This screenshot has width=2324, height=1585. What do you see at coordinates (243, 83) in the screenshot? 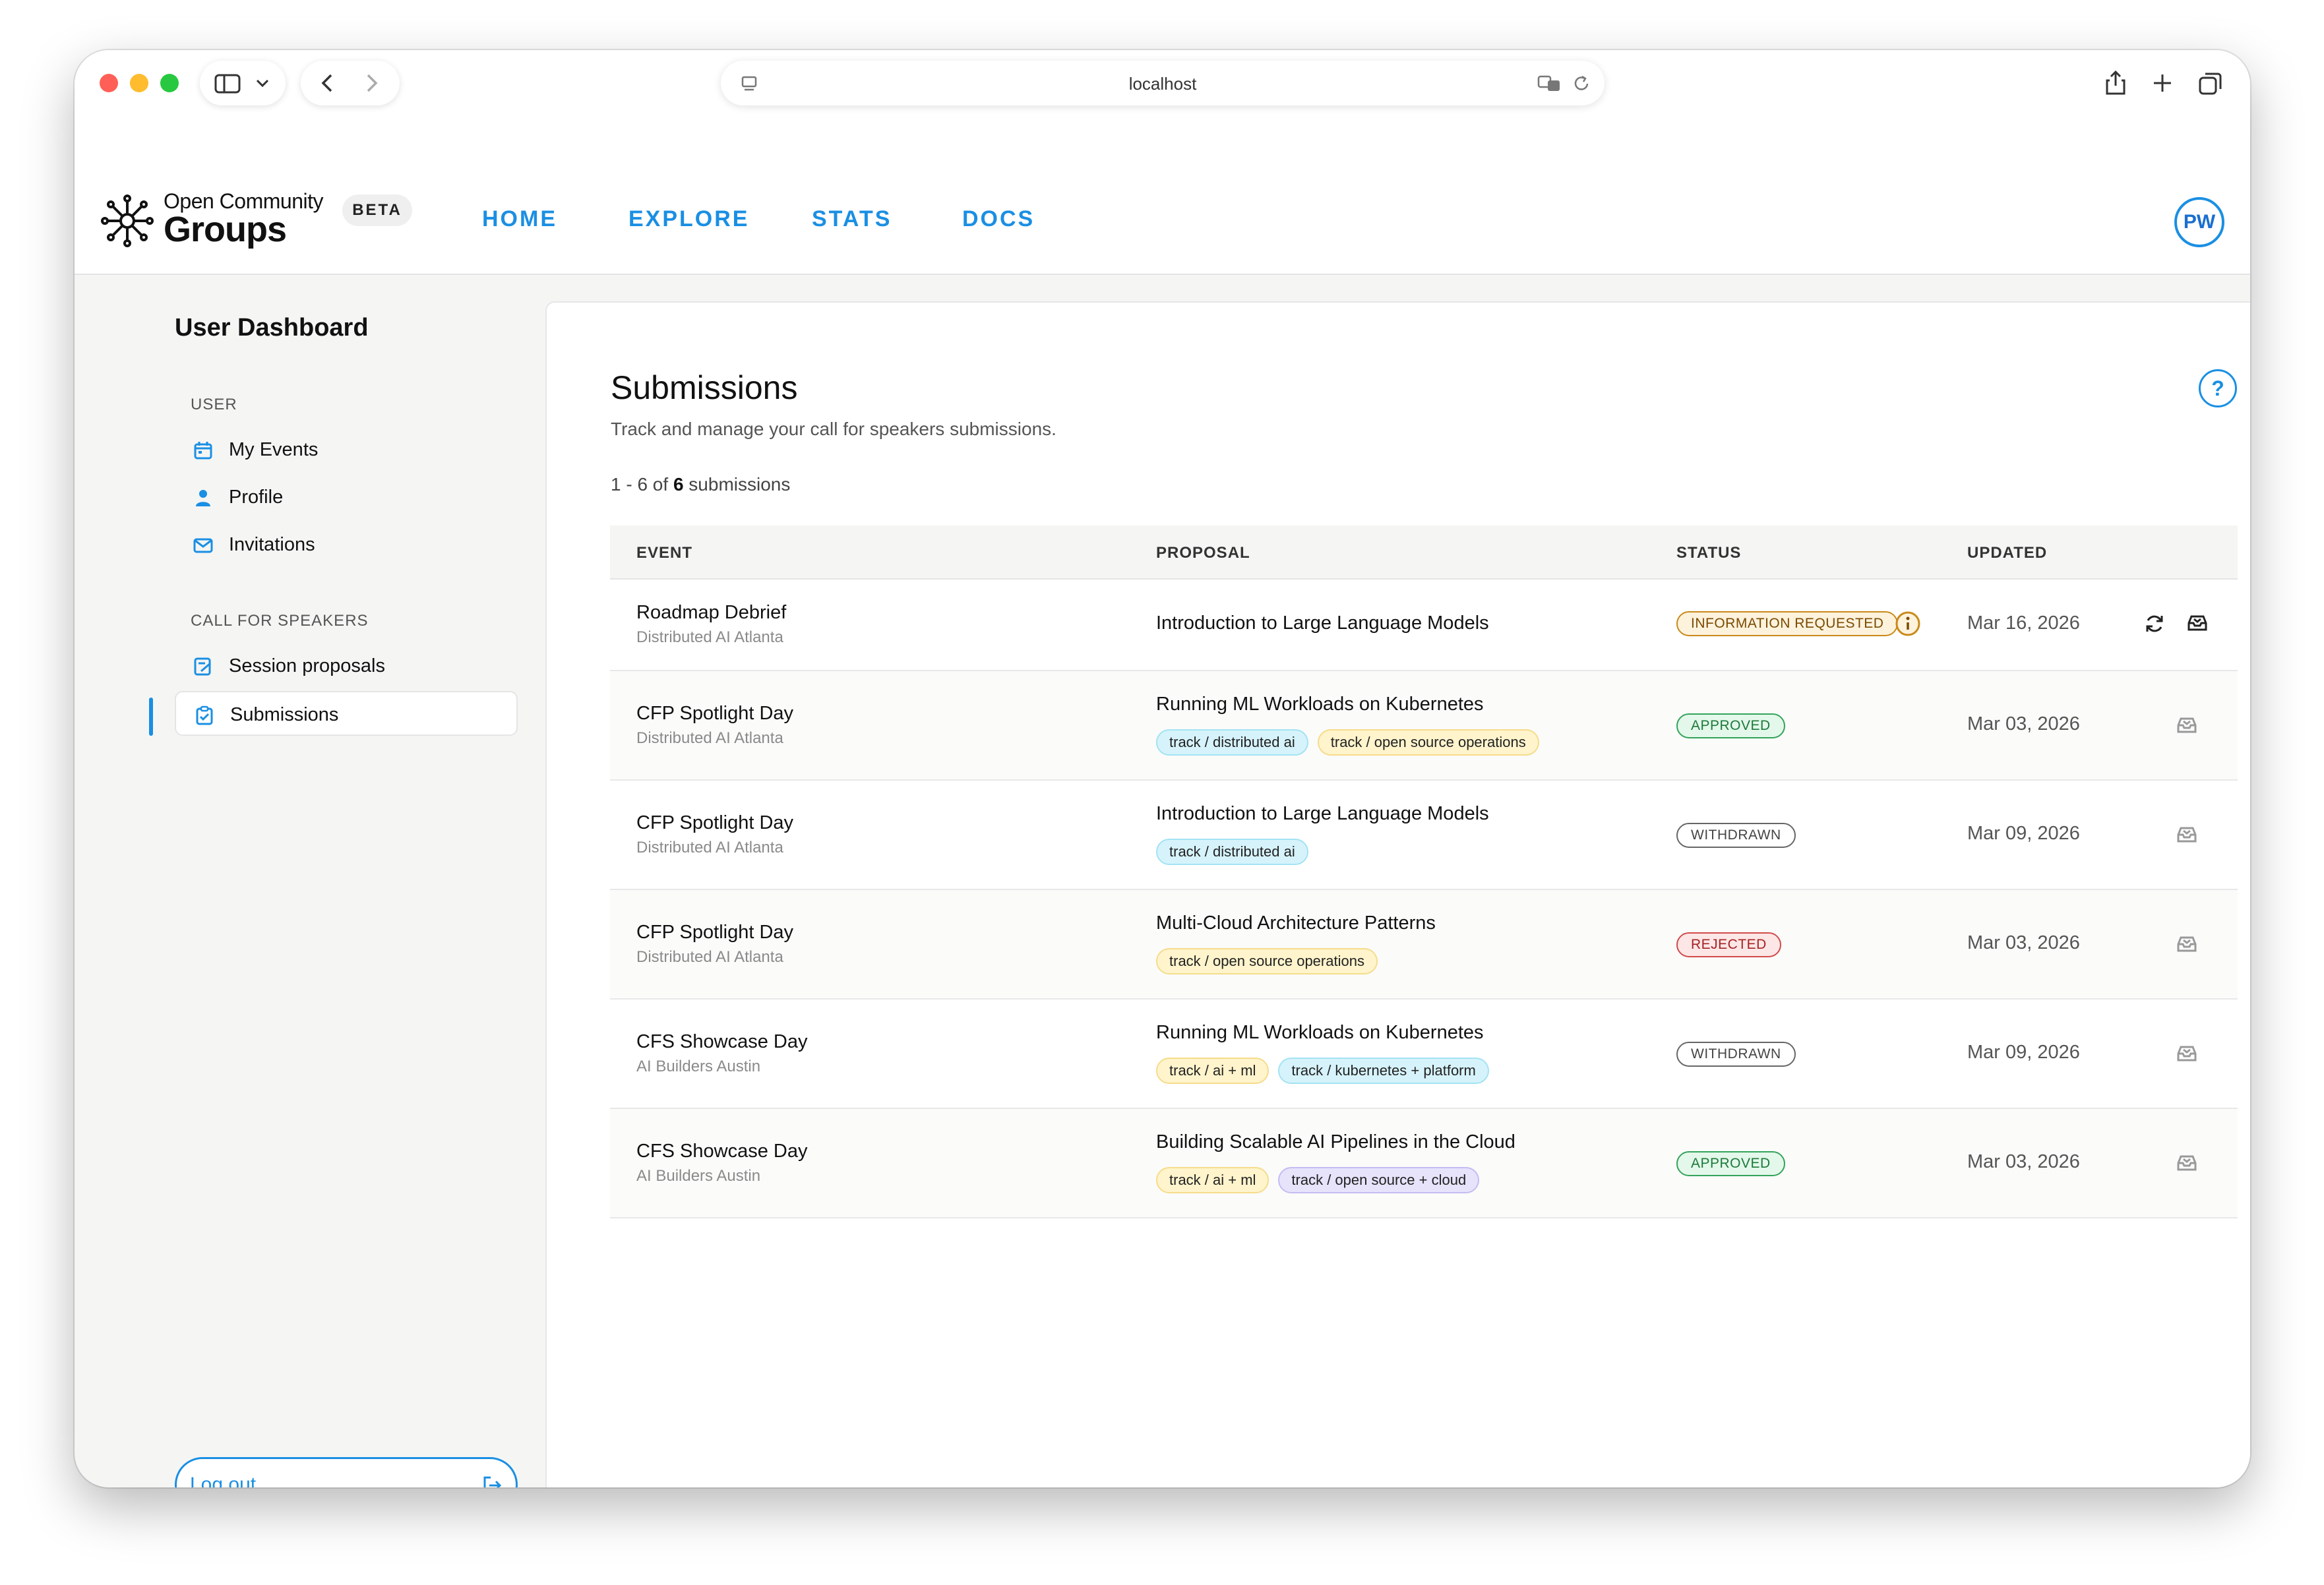
I see `sidebar-toggle-group` at bounding box center [243, 83].